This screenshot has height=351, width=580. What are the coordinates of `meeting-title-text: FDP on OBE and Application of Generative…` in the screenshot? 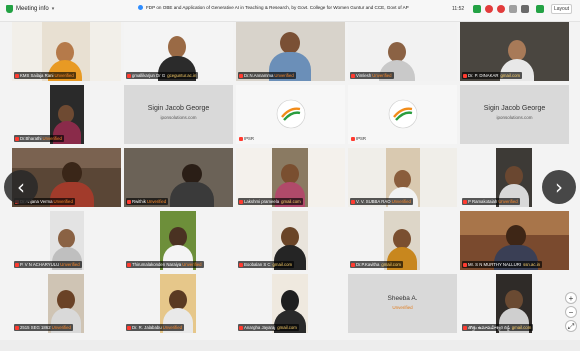 It's located at (277, 7).